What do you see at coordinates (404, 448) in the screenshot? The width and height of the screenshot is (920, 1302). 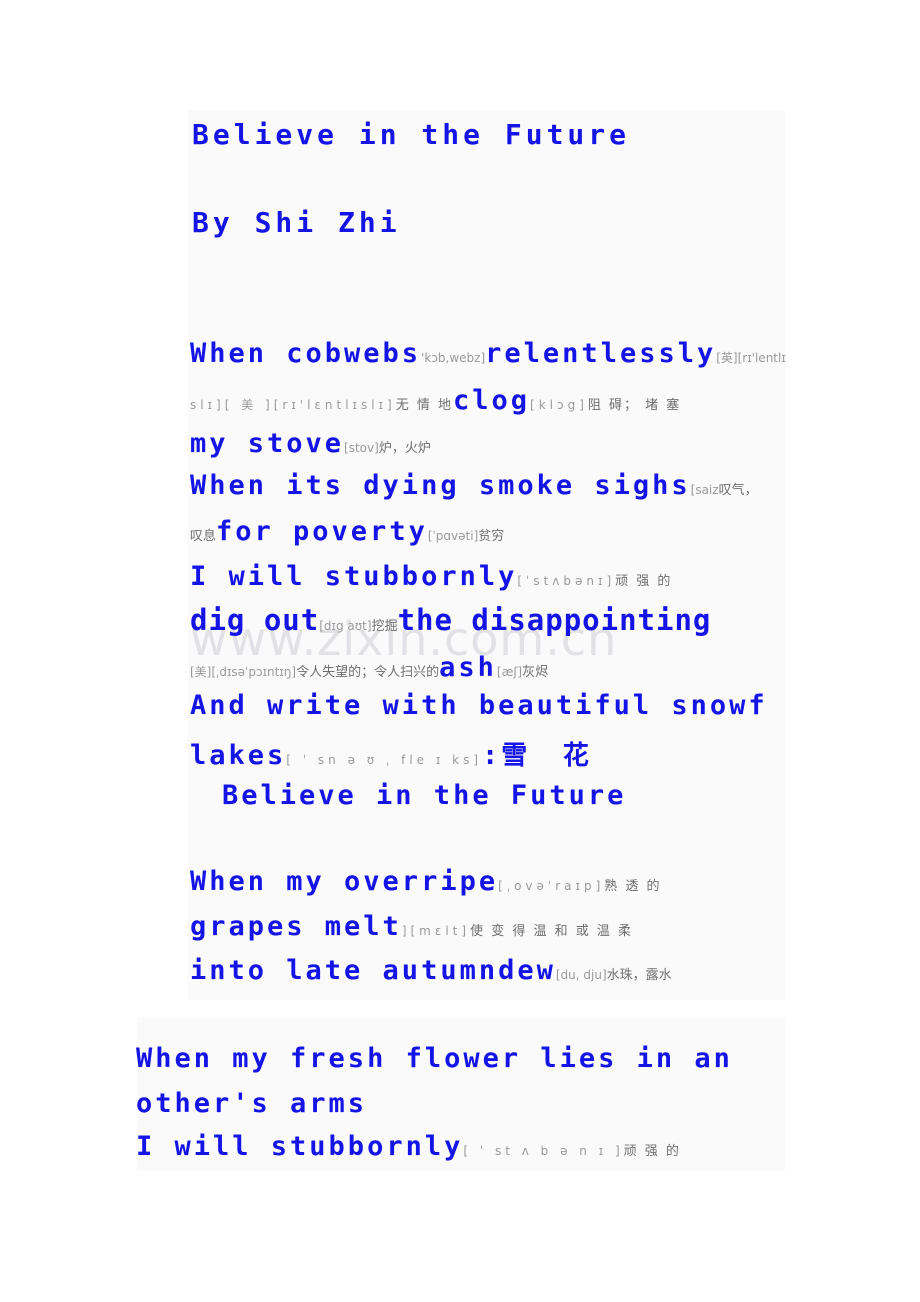 I see `gloss-annotation: 炉，火炉` at bounding box center [404, 448].